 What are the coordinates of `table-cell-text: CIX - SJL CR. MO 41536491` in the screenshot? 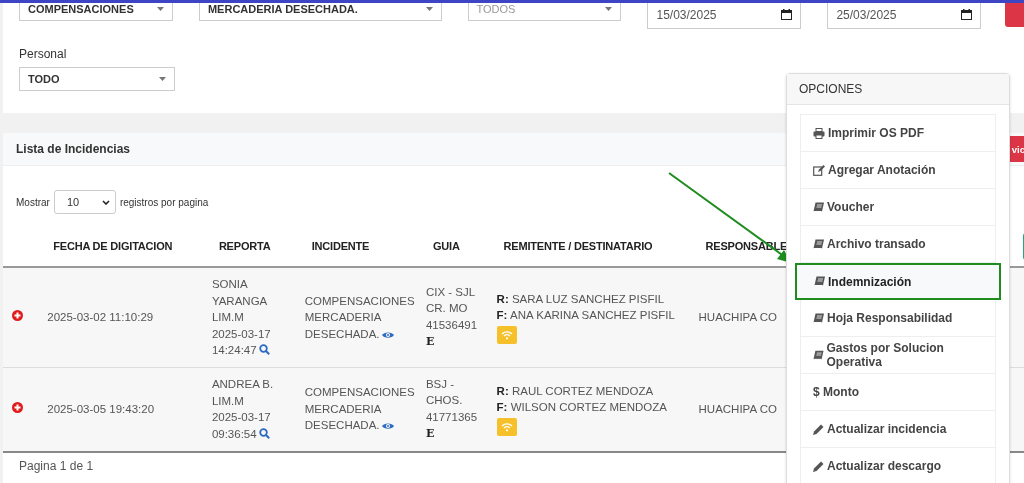 It's located at (452, 308).